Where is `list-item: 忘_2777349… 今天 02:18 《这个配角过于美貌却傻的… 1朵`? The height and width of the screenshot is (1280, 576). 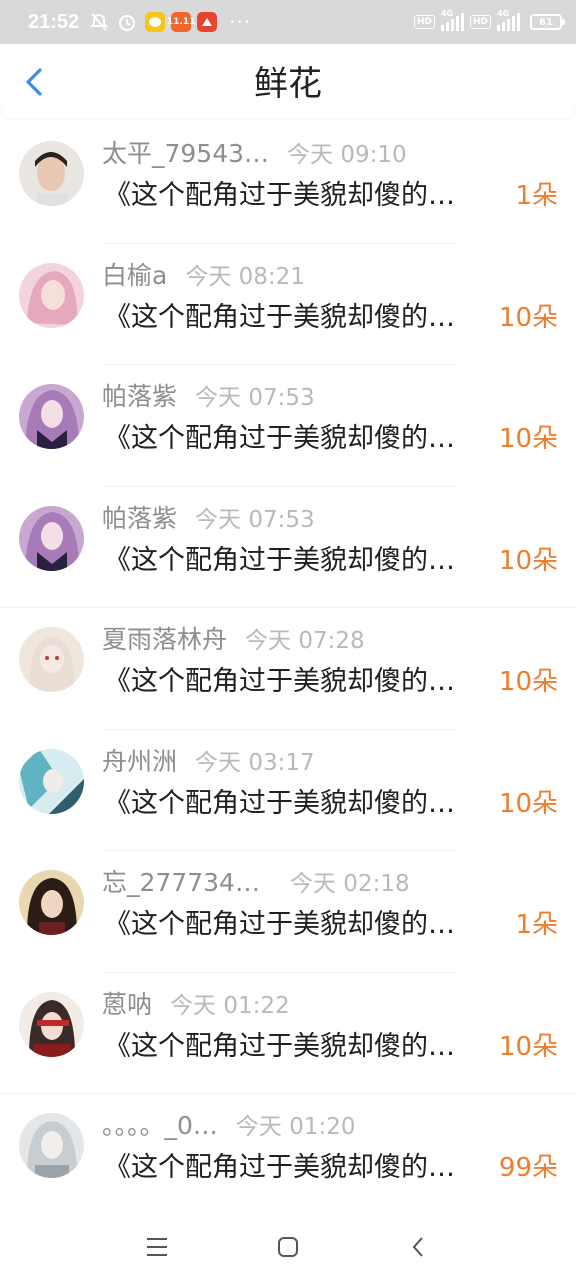 list-item: 忘_2777349… 今天 02:18 《这个配角过于美貌却傻的… 1朵 is located at coordinates (288, 912).